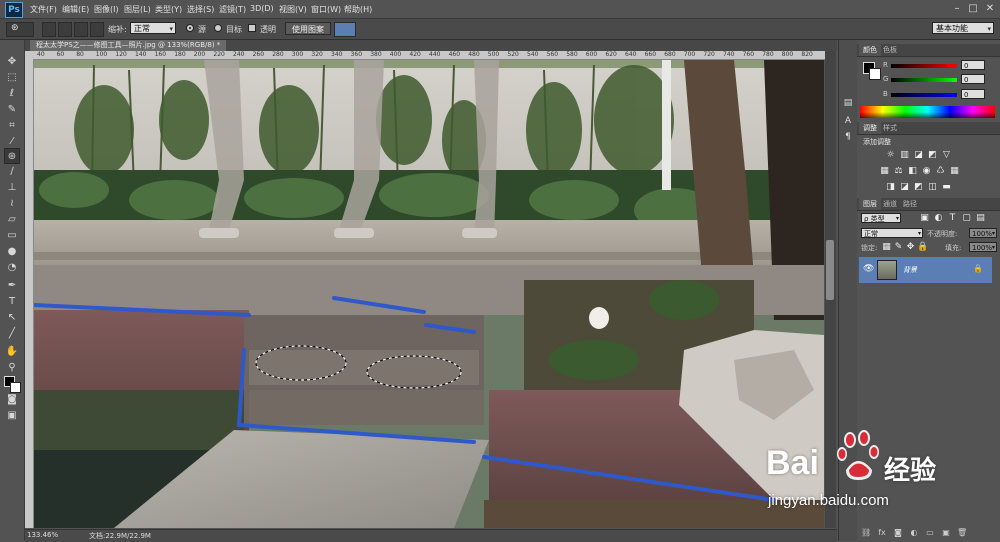 The image size is (1000, 542). What do you see at coordinates (12, 236) in the screenshot?
I see `gradient-tool-icon: ▭` at bounding box center [12, 236].